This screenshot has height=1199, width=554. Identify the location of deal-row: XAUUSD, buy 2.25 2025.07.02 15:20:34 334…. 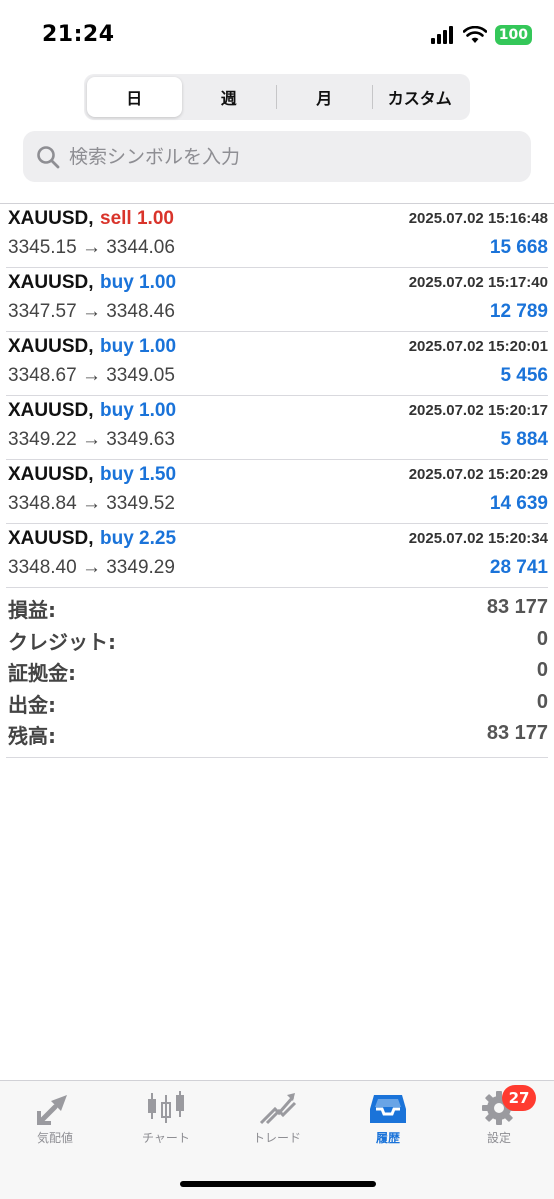
(277, 556).